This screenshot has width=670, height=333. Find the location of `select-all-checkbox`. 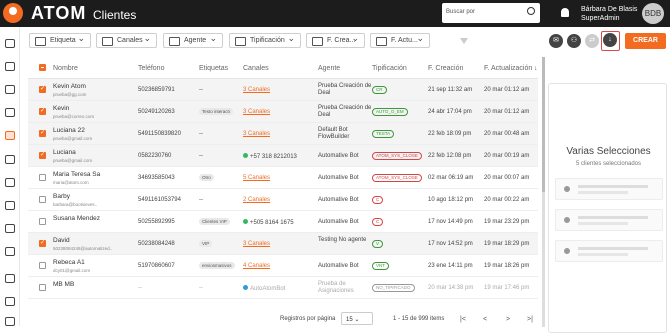

select-all-checkbox is located at coordinates (42, 67).